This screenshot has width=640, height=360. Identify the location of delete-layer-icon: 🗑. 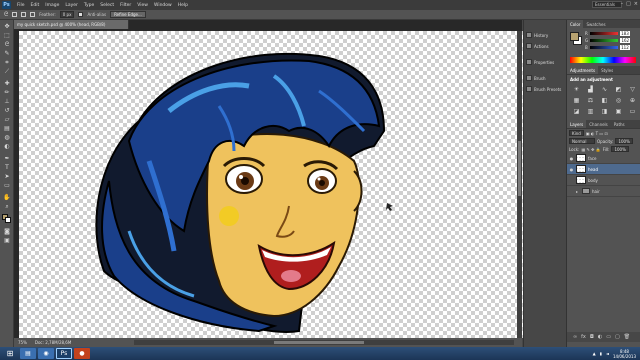
(627, 337).